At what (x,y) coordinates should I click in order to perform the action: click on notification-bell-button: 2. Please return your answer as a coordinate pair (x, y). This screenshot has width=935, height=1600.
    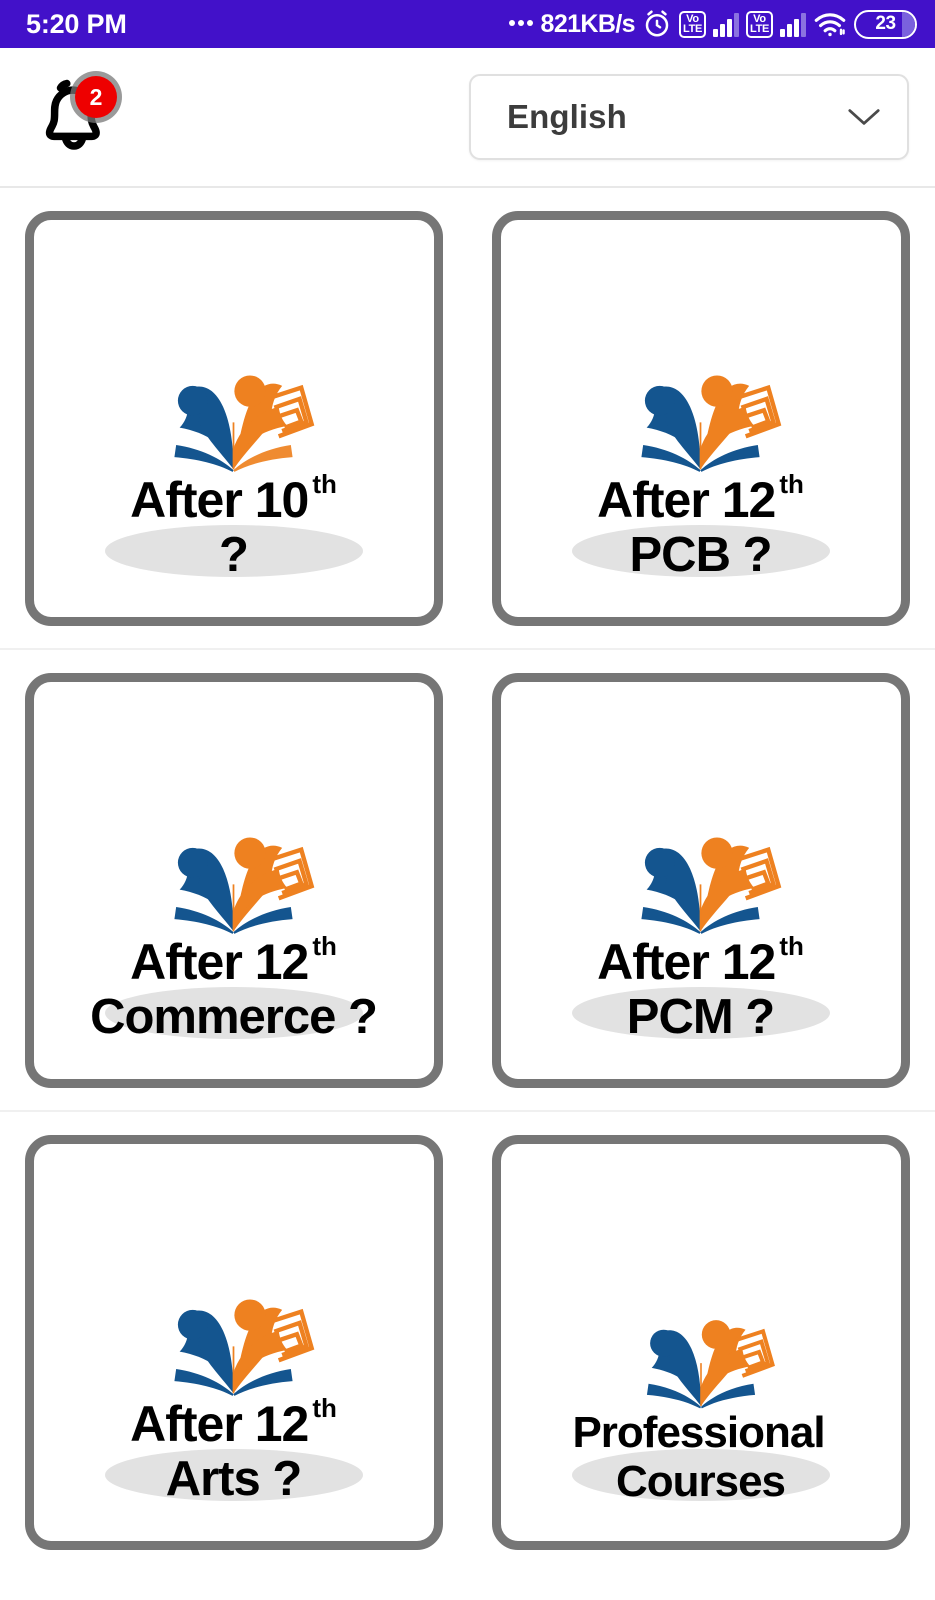
    Looking at the image, I should click on (74, 117).